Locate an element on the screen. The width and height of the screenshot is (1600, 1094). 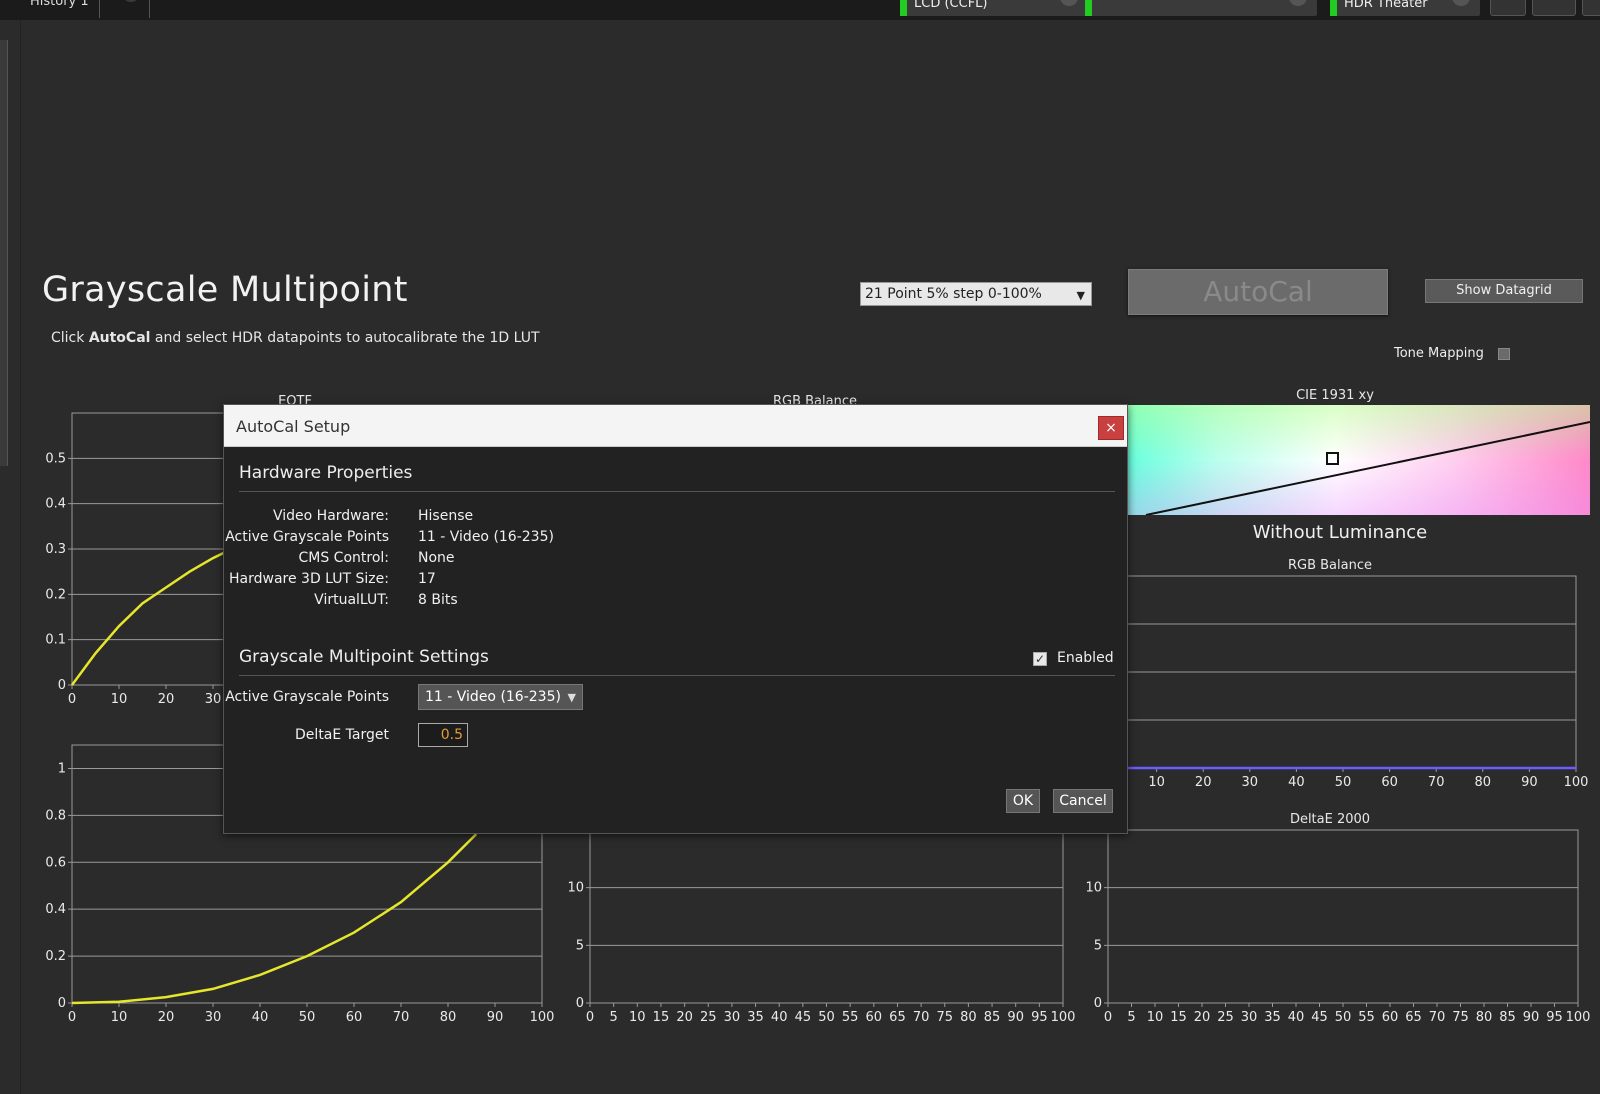
prop-label: VirtualLUT: is located at coordinates (351, 600).